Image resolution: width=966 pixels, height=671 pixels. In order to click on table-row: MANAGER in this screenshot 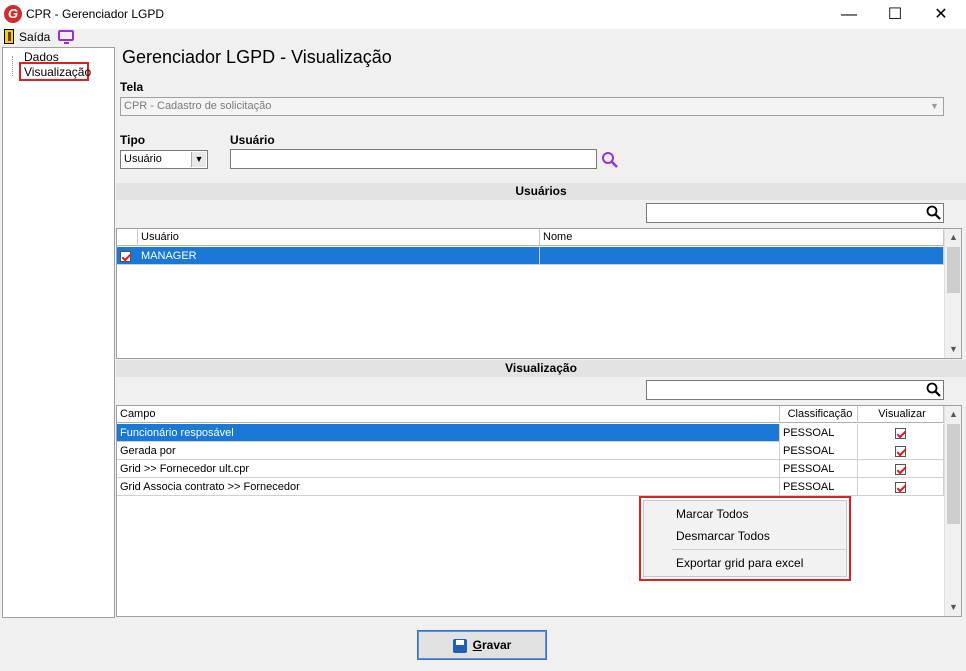, I will do `click(530, 256)`.